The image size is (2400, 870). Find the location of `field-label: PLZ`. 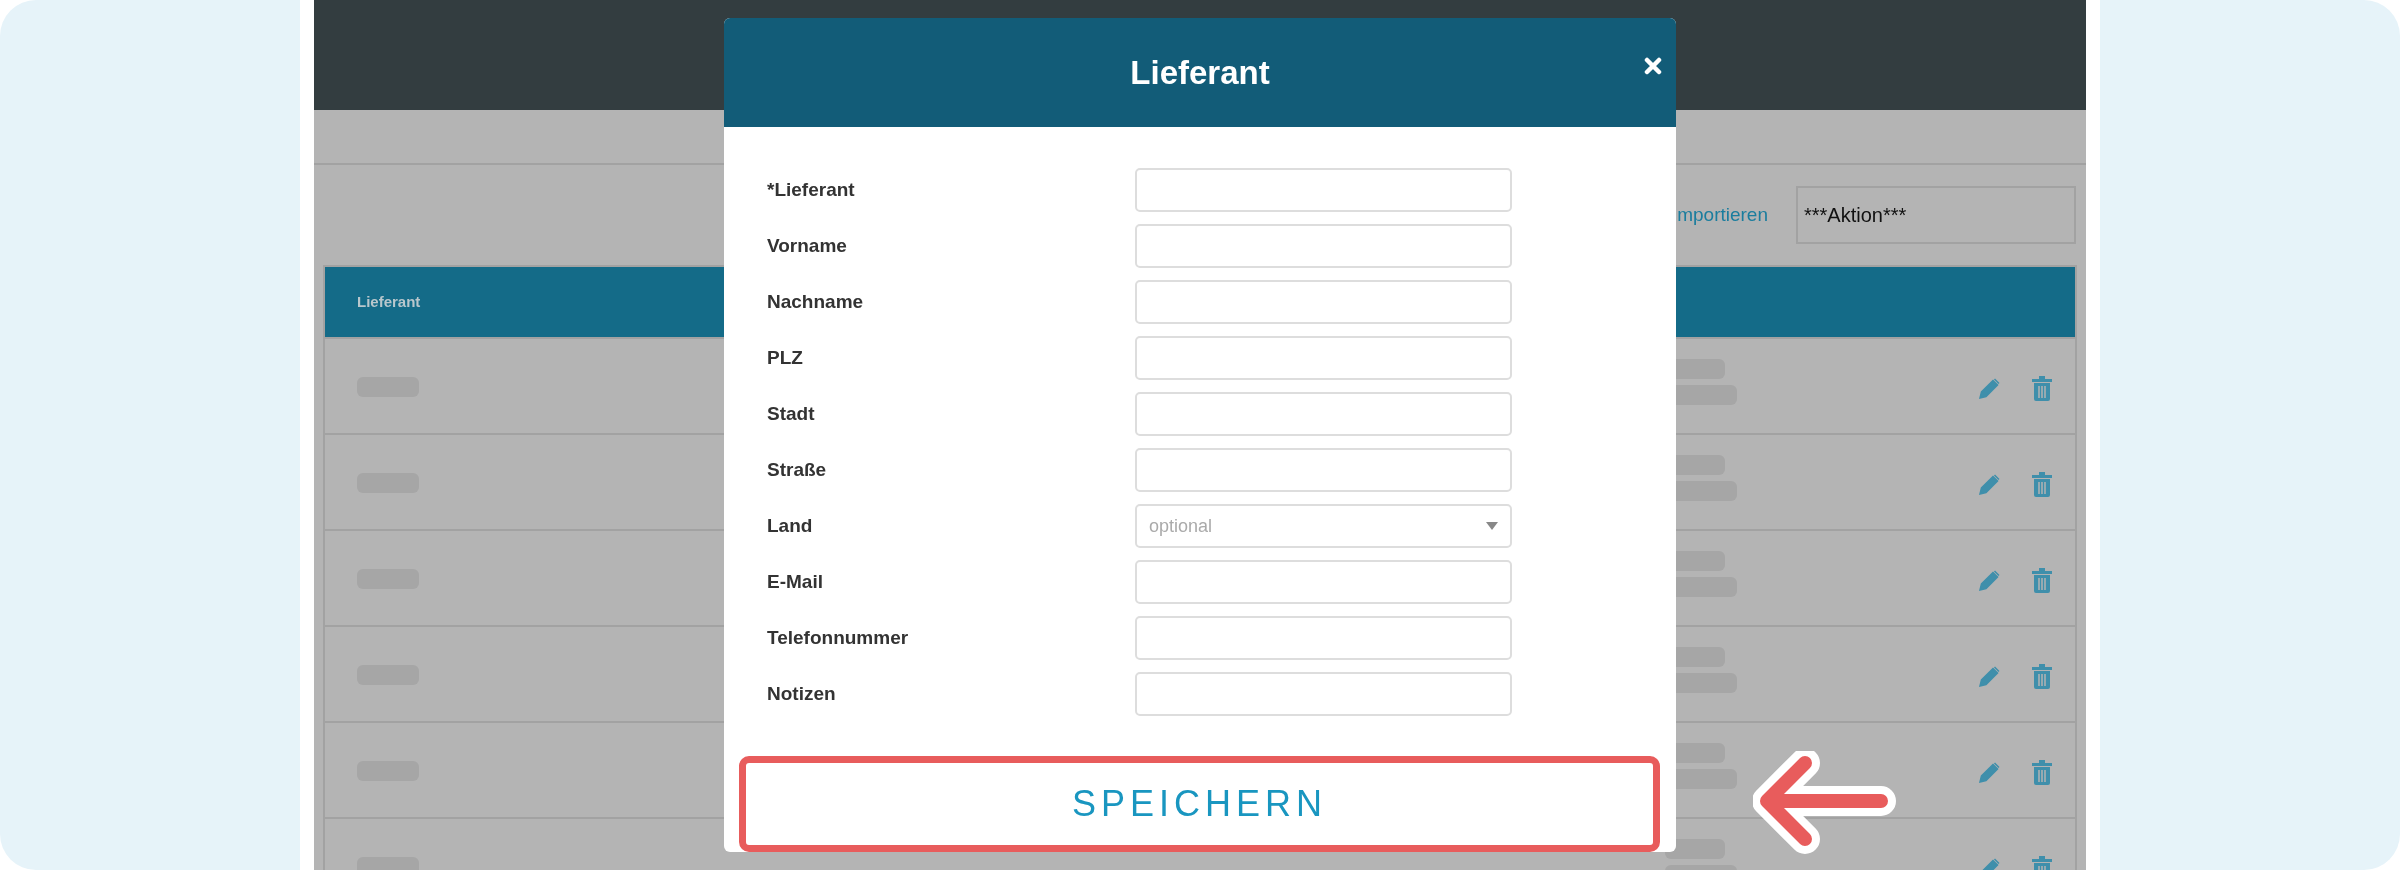

field-label: PLZ is located at coordinates (785, 357).